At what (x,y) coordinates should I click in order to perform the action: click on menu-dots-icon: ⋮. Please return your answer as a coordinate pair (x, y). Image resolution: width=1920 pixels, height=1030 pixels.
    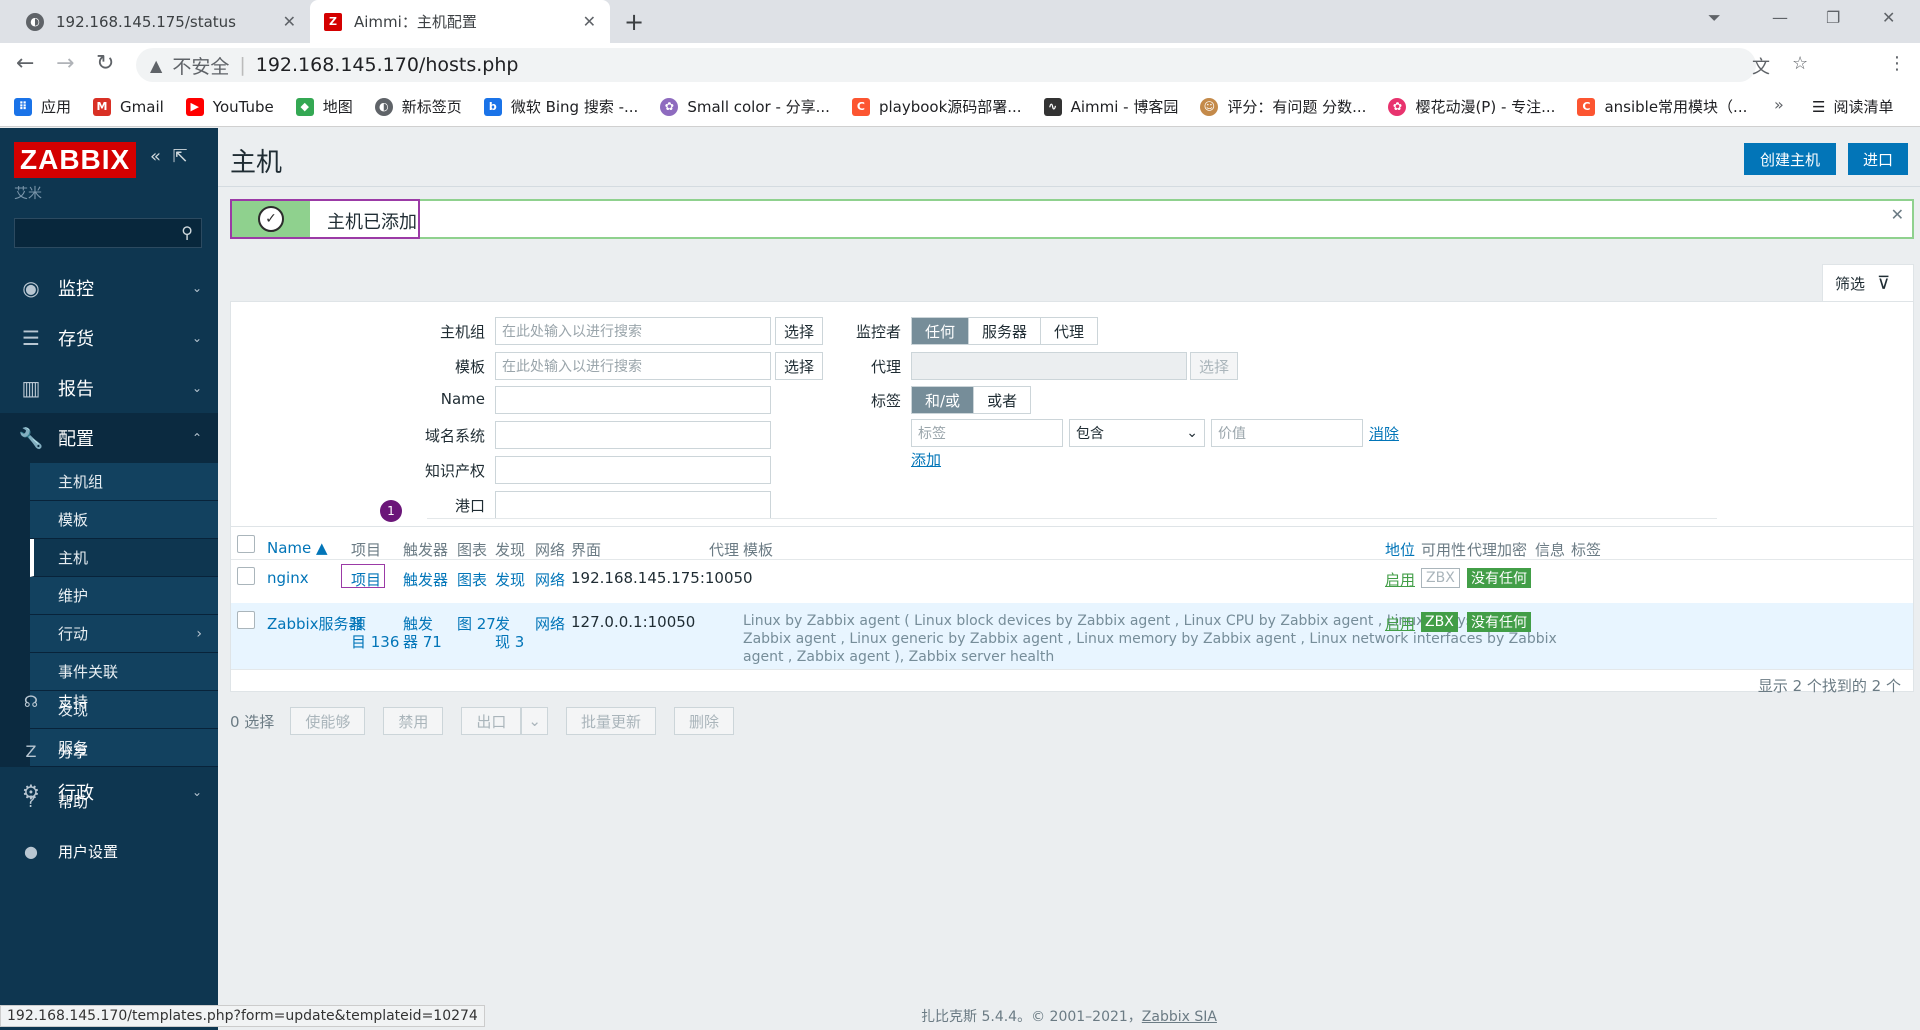
    Looking at the image, I should click on (1897, 63).